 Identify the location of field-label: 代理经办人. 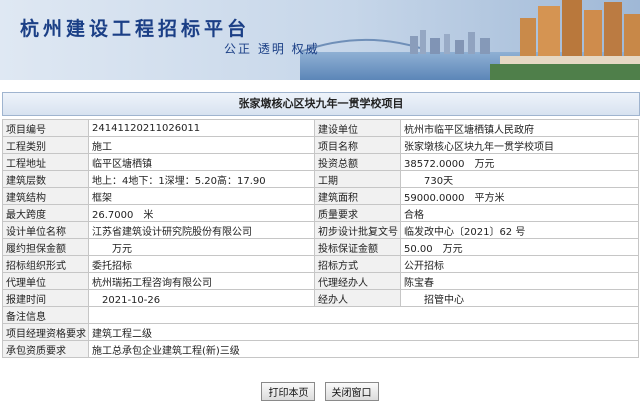
(357, 281).